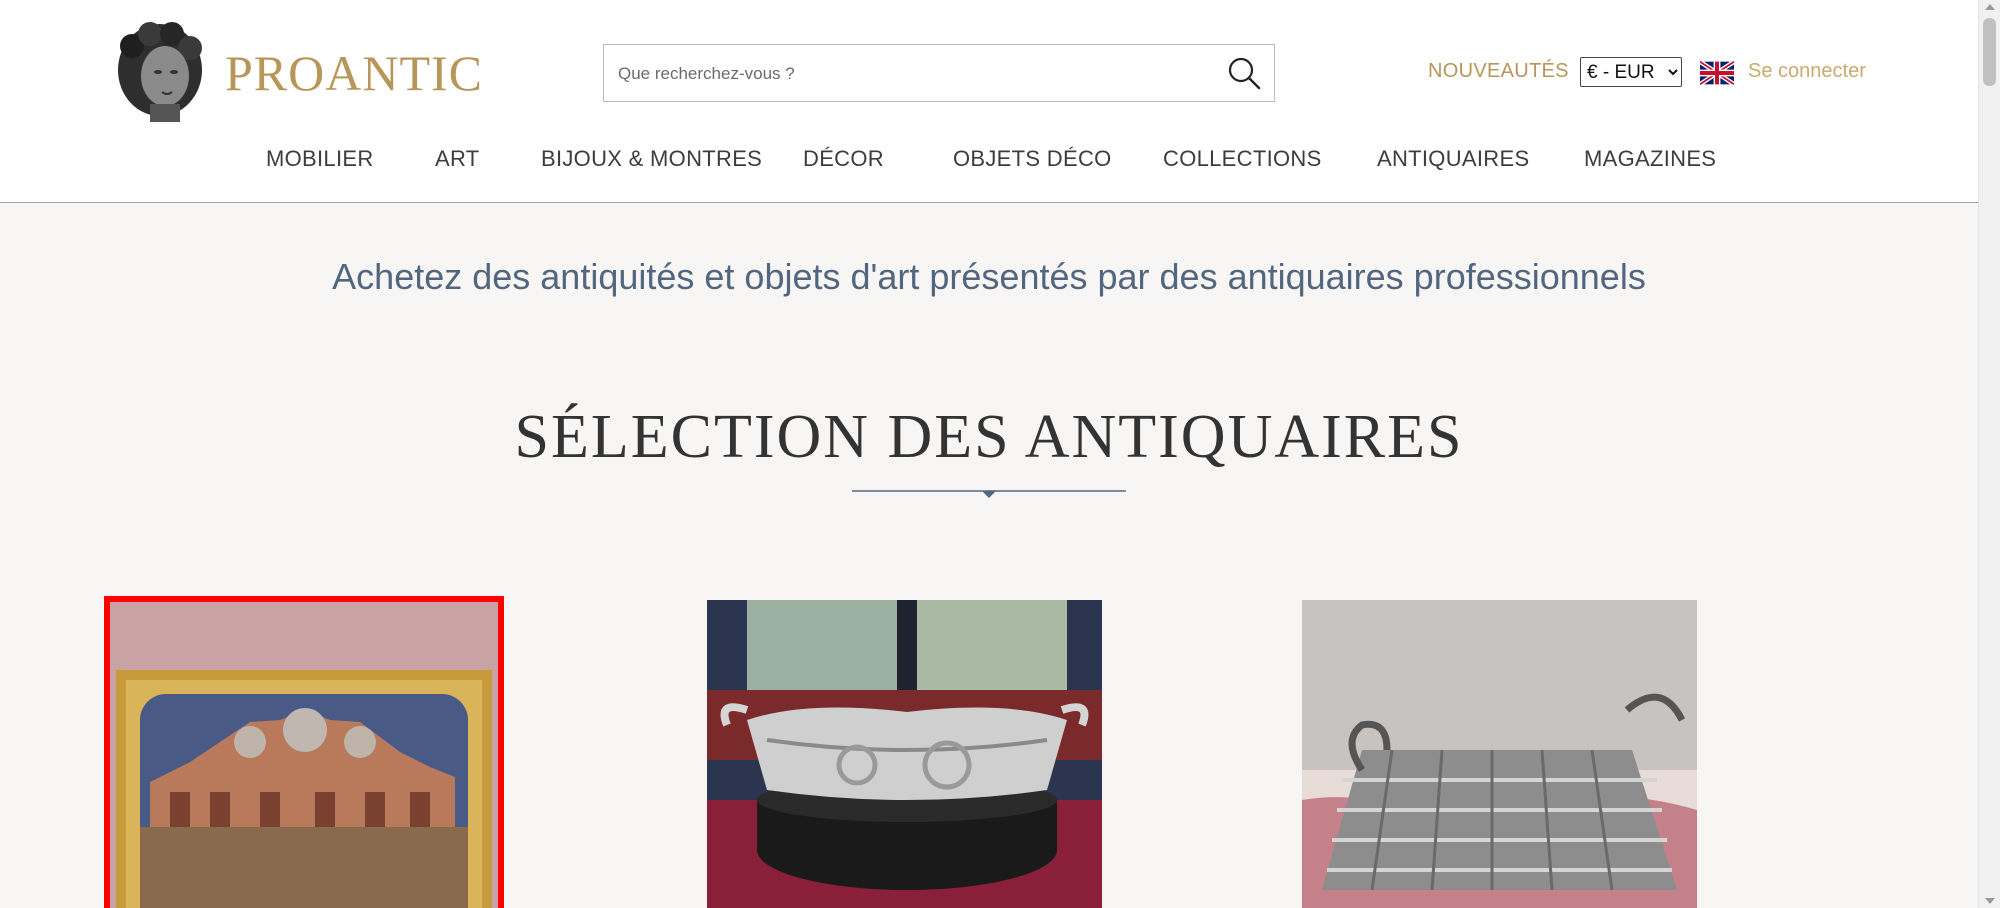 The image size is (2000, 908). What do you see at coordinates (989, 437) in the screenshot?
I see `section-title: SÉLECTION DES ANTIQUAIRES` at bounding box center [989, 437].